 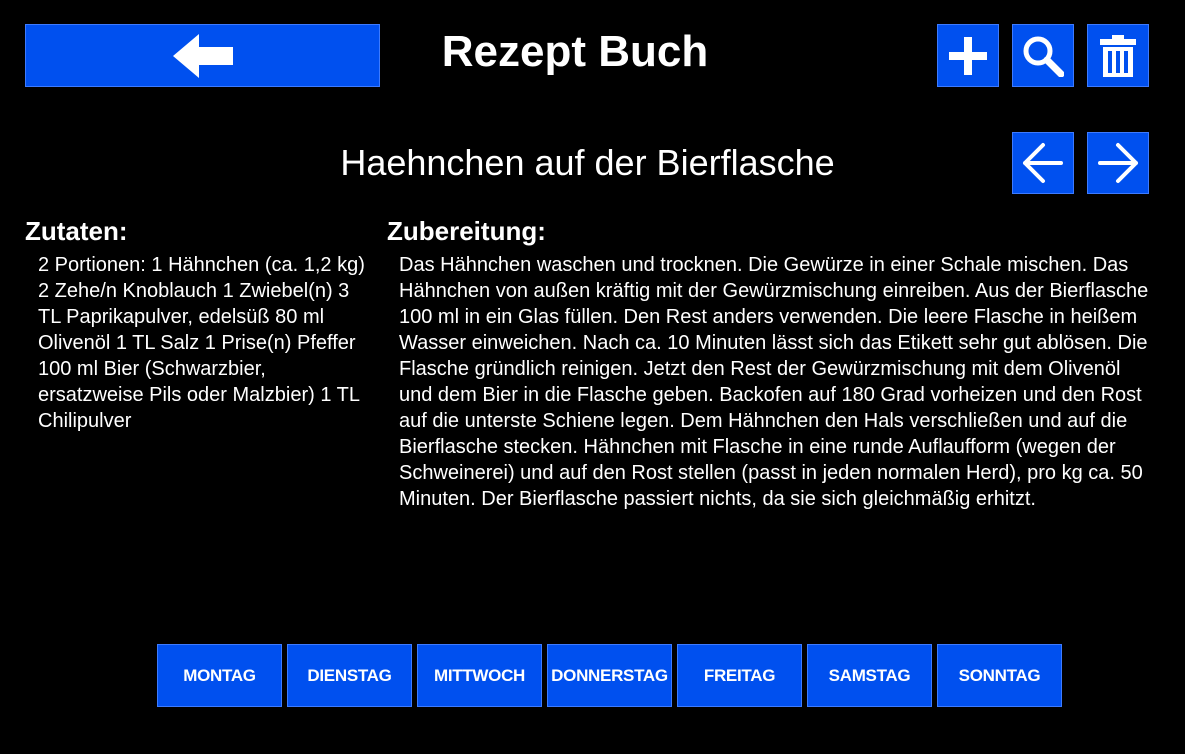 What do you see at coordinates (349, 675) in the screenshot?
I see `day-button-dienstag: DIENSTAG` at bounding box center [349, 675].